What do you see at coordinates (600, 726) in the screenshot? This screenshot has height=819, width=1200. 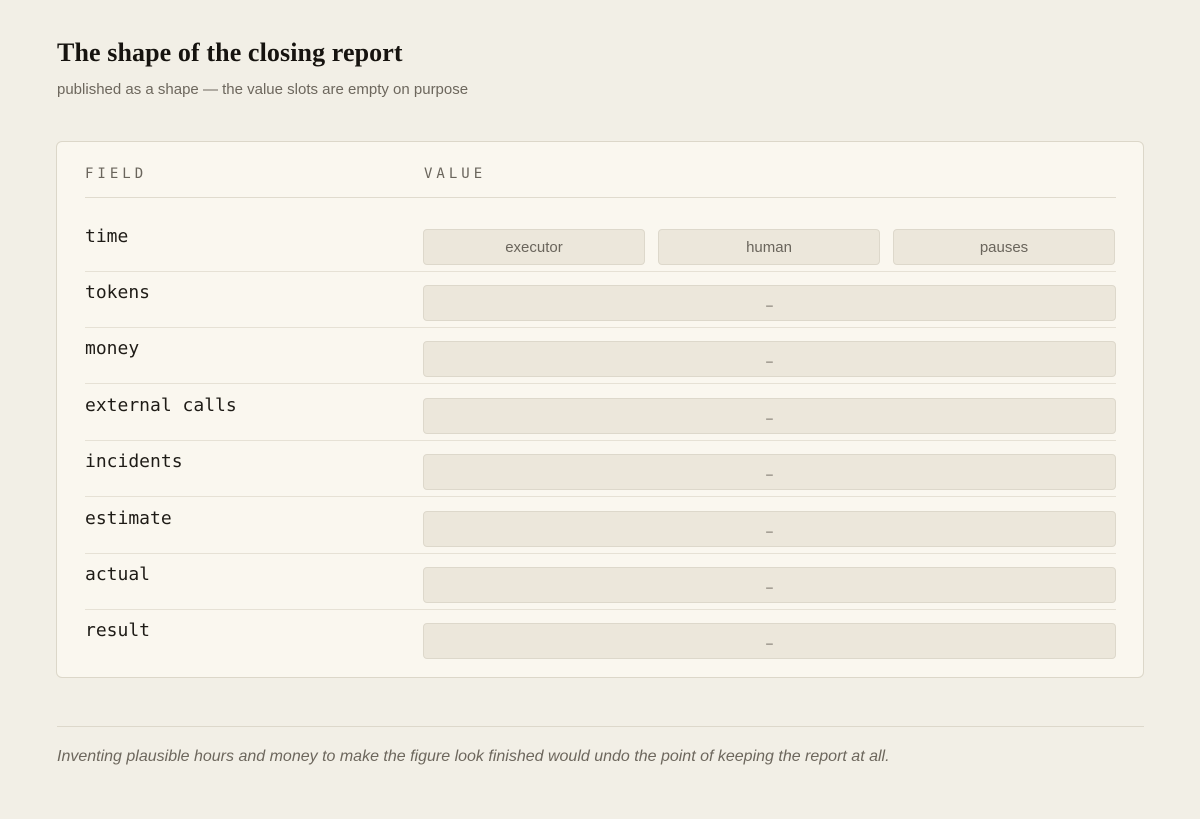 I see `footer-divider` at bounding box center [600, 726].